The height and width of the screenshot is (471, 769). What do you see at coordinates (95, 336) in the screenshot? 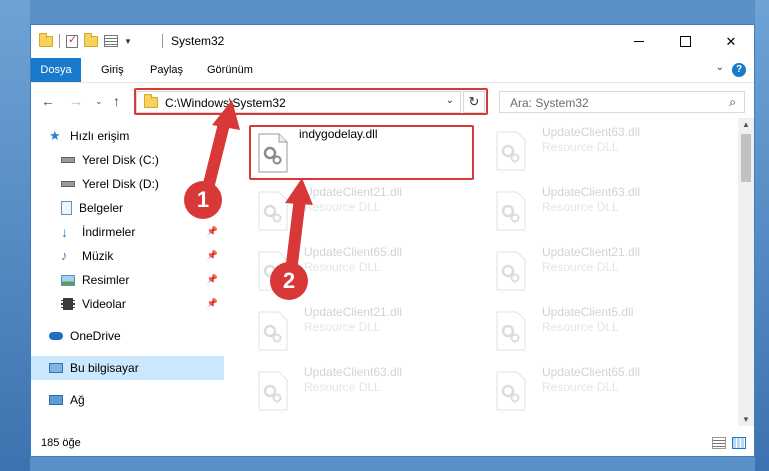
I see `sidebar-item-label: OneDrive` at bounding box center [95, 336].